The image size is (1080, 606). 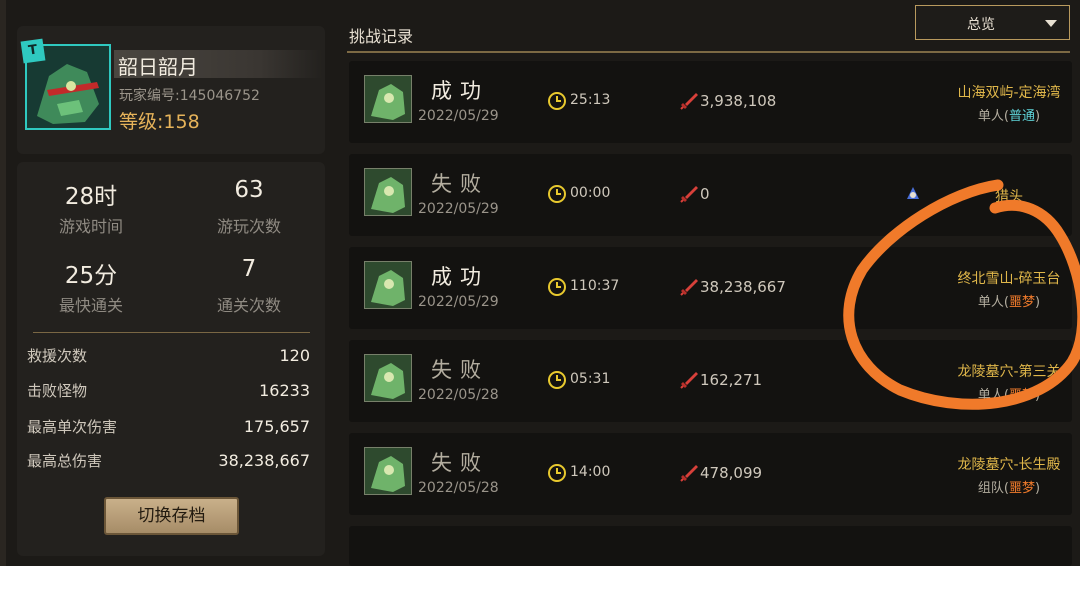 I want to click on annotation-circle, so click(x=961, y=294).